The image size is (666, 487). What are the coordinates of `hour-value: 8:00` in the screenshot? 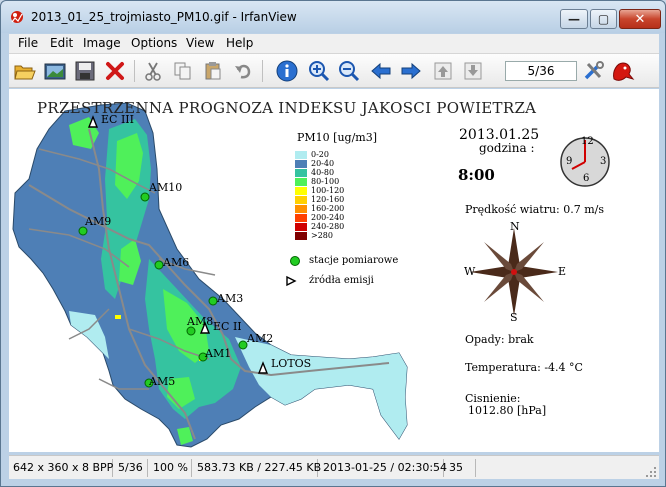 It's located at (476, 175).